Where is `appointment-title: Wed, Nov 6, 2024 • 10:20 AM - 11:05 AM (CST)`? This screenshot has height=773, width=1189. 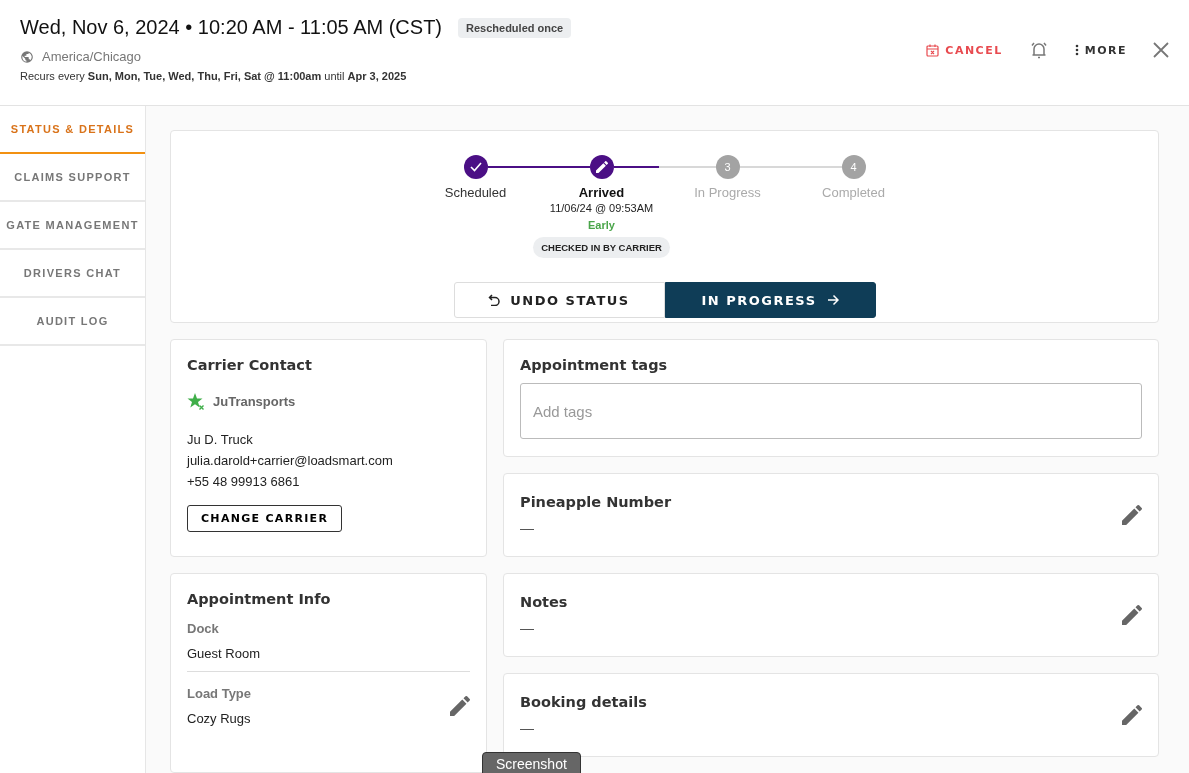
appointment-title: Wed, Nov 6, 2024 • 10:20 AM - 11:05 AM (CST) is located at coordinates (231, 27).